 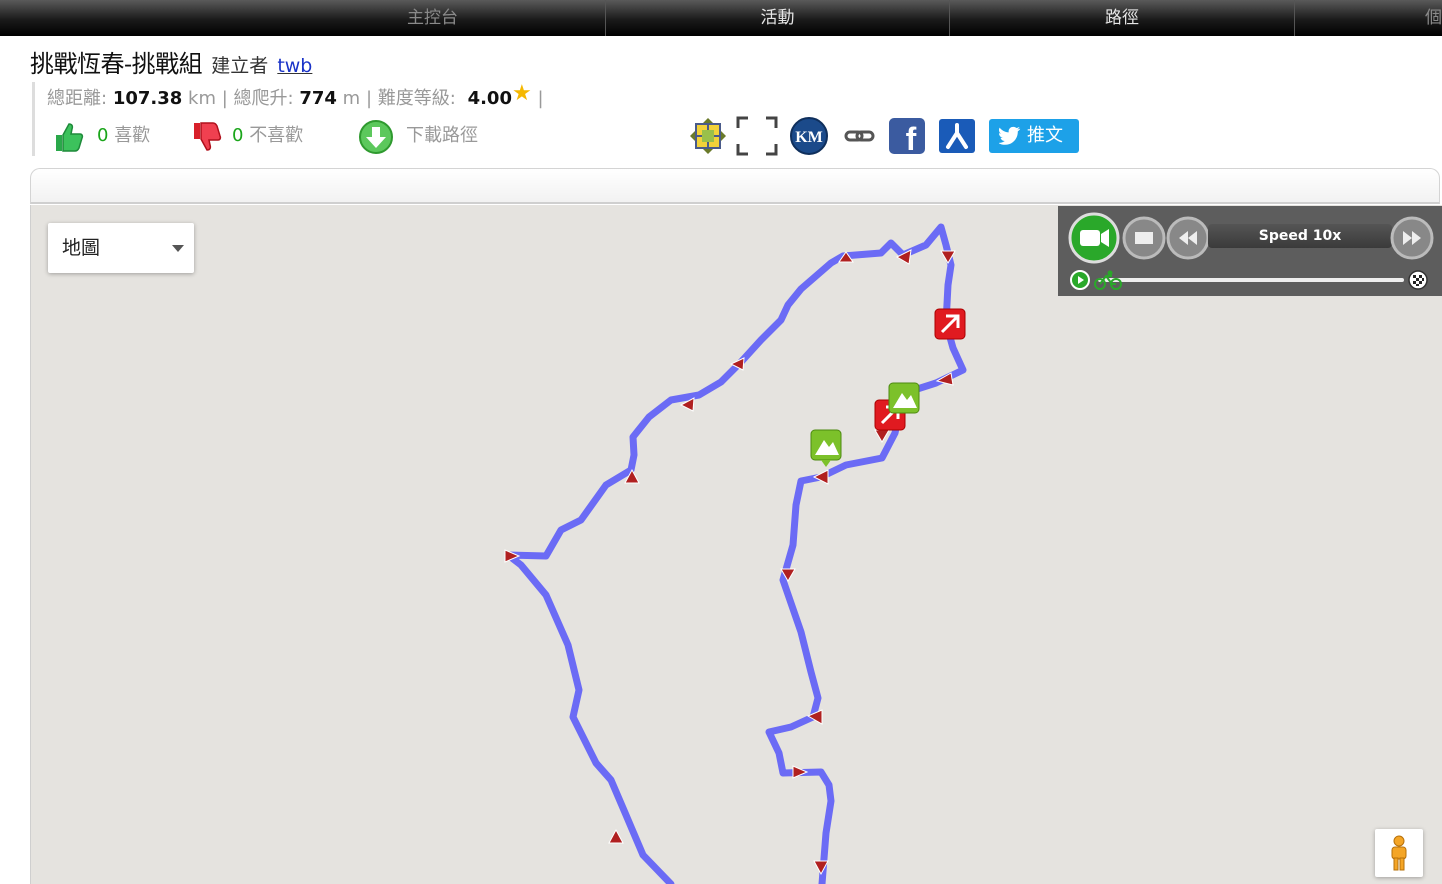 I want to click on dislikes-label: 不喜歡, so click(x=276, y=135).